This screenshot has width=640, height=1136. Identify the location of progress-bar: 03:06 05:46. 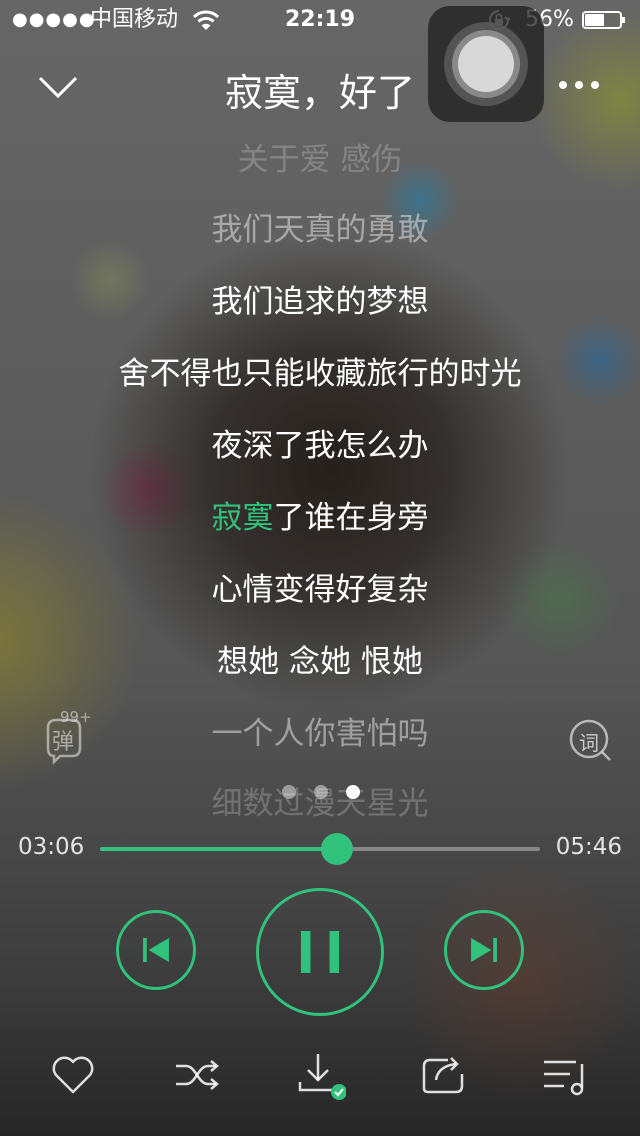
(320, 850).